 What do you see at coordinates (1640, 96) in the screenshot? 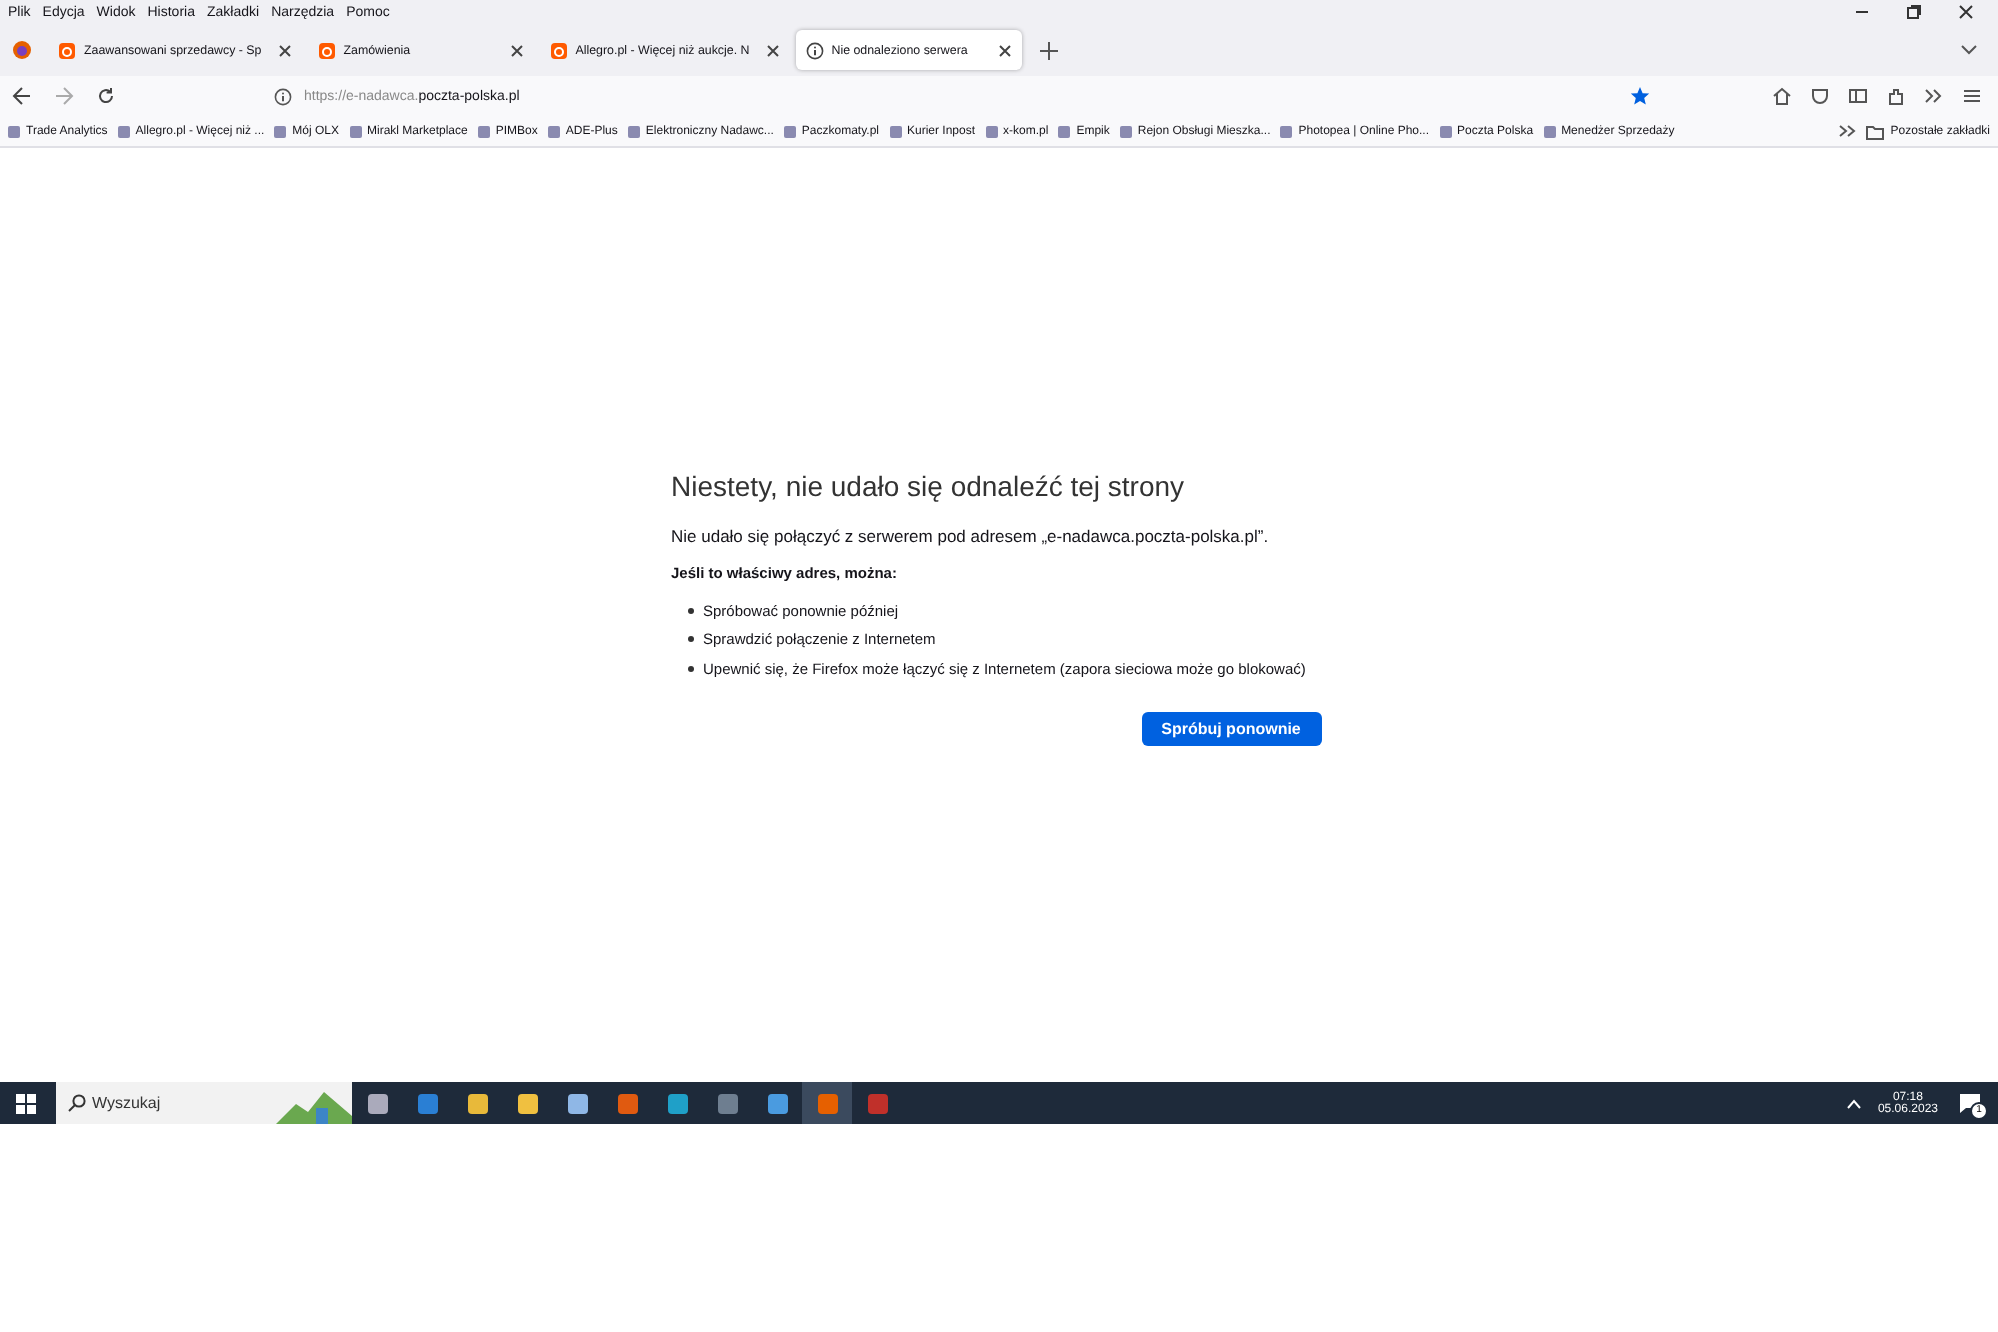
I see `star-icon` at bounding box center [1640, 96].